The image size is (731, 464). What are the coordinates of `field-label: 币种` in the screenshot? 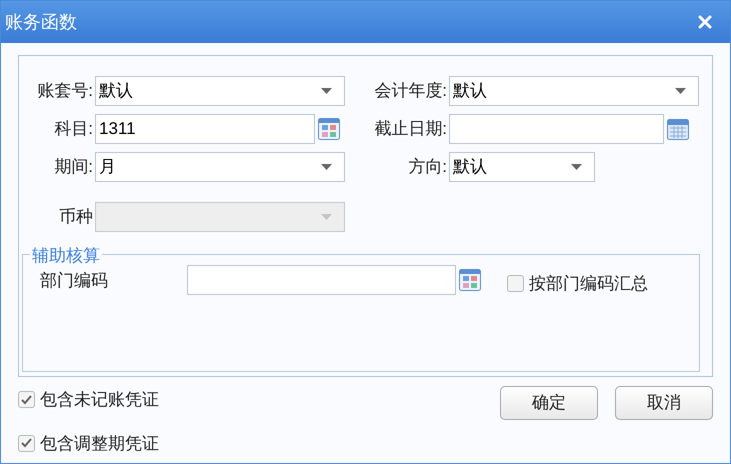 It's located at (76, 217).